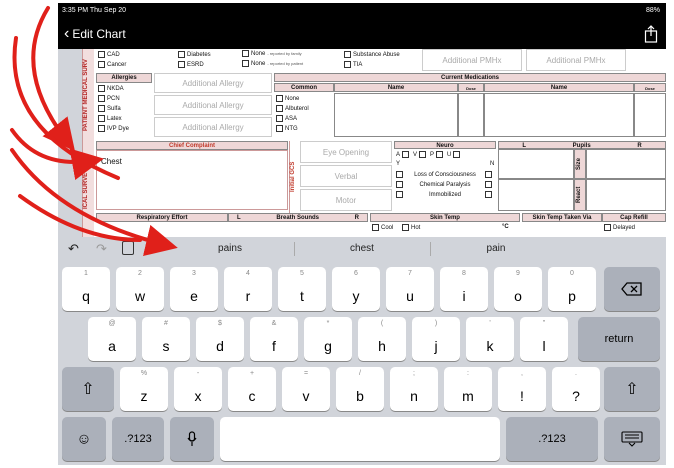 The height and width of the screenshot is (468, 674). Describe the element at coordinates (194, 54) in the screenshot. I see `pmh-diabetes: Diabetes` at that location.